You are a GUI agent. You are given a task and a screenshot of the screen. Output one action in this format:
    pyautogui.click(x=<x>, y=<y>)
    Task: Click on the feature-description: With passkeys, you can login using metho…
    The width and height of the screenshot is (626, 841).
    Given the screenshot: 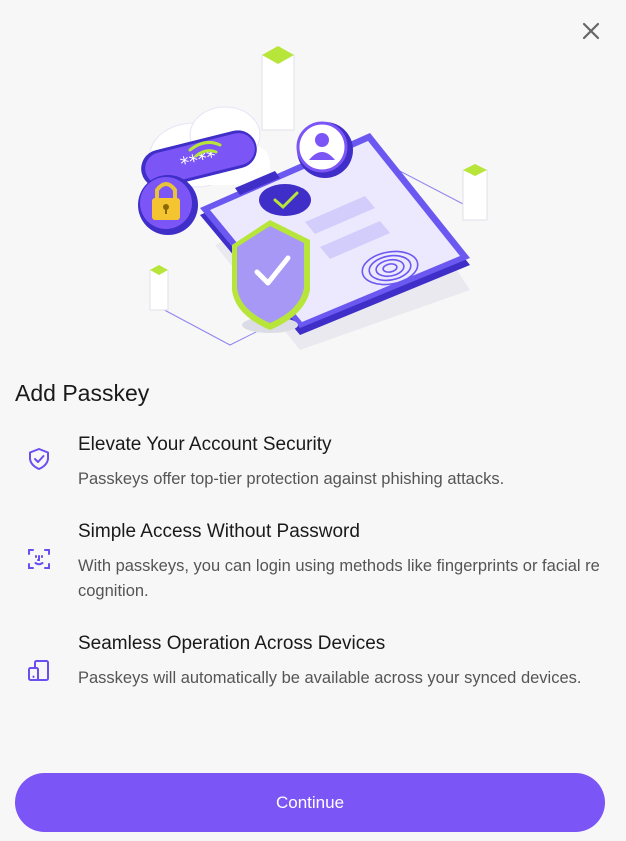 What is the action you would take?
    pyautogui.click(x=339, y=578)
    